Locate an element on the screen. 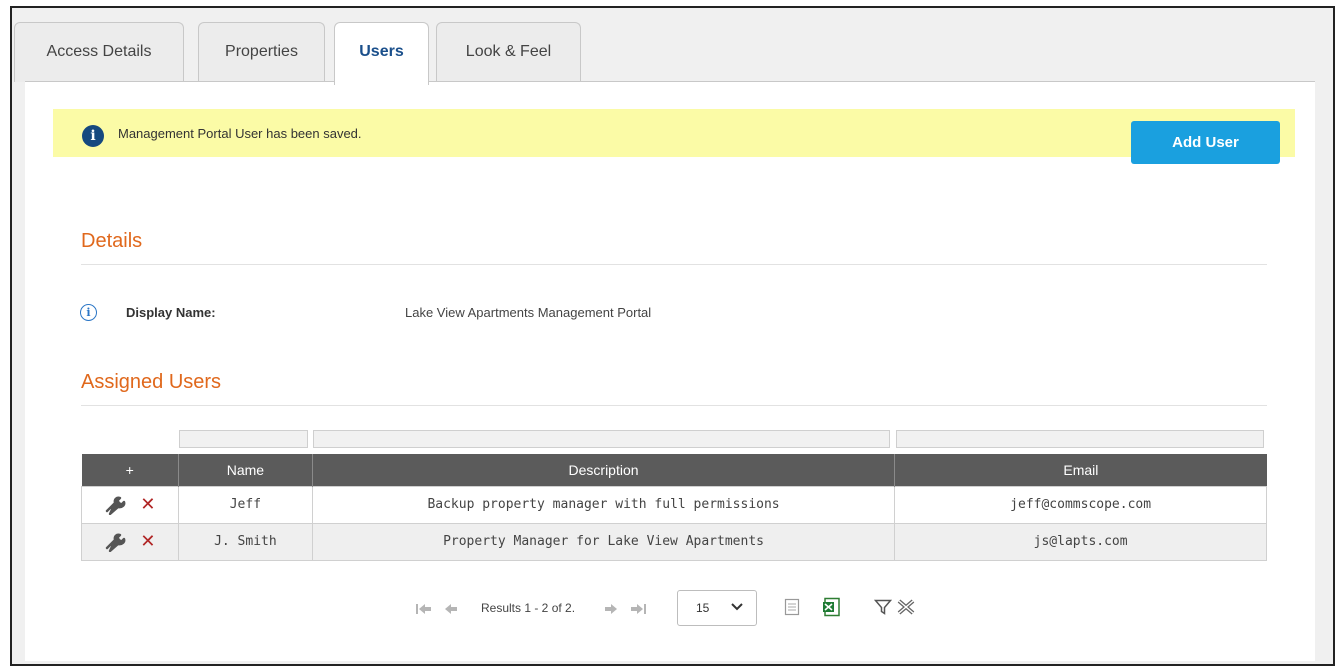 Image resolution: width=1341 pixels, height=666 pixels. name-cell: J. Smith is located at coordinates (245, 541).